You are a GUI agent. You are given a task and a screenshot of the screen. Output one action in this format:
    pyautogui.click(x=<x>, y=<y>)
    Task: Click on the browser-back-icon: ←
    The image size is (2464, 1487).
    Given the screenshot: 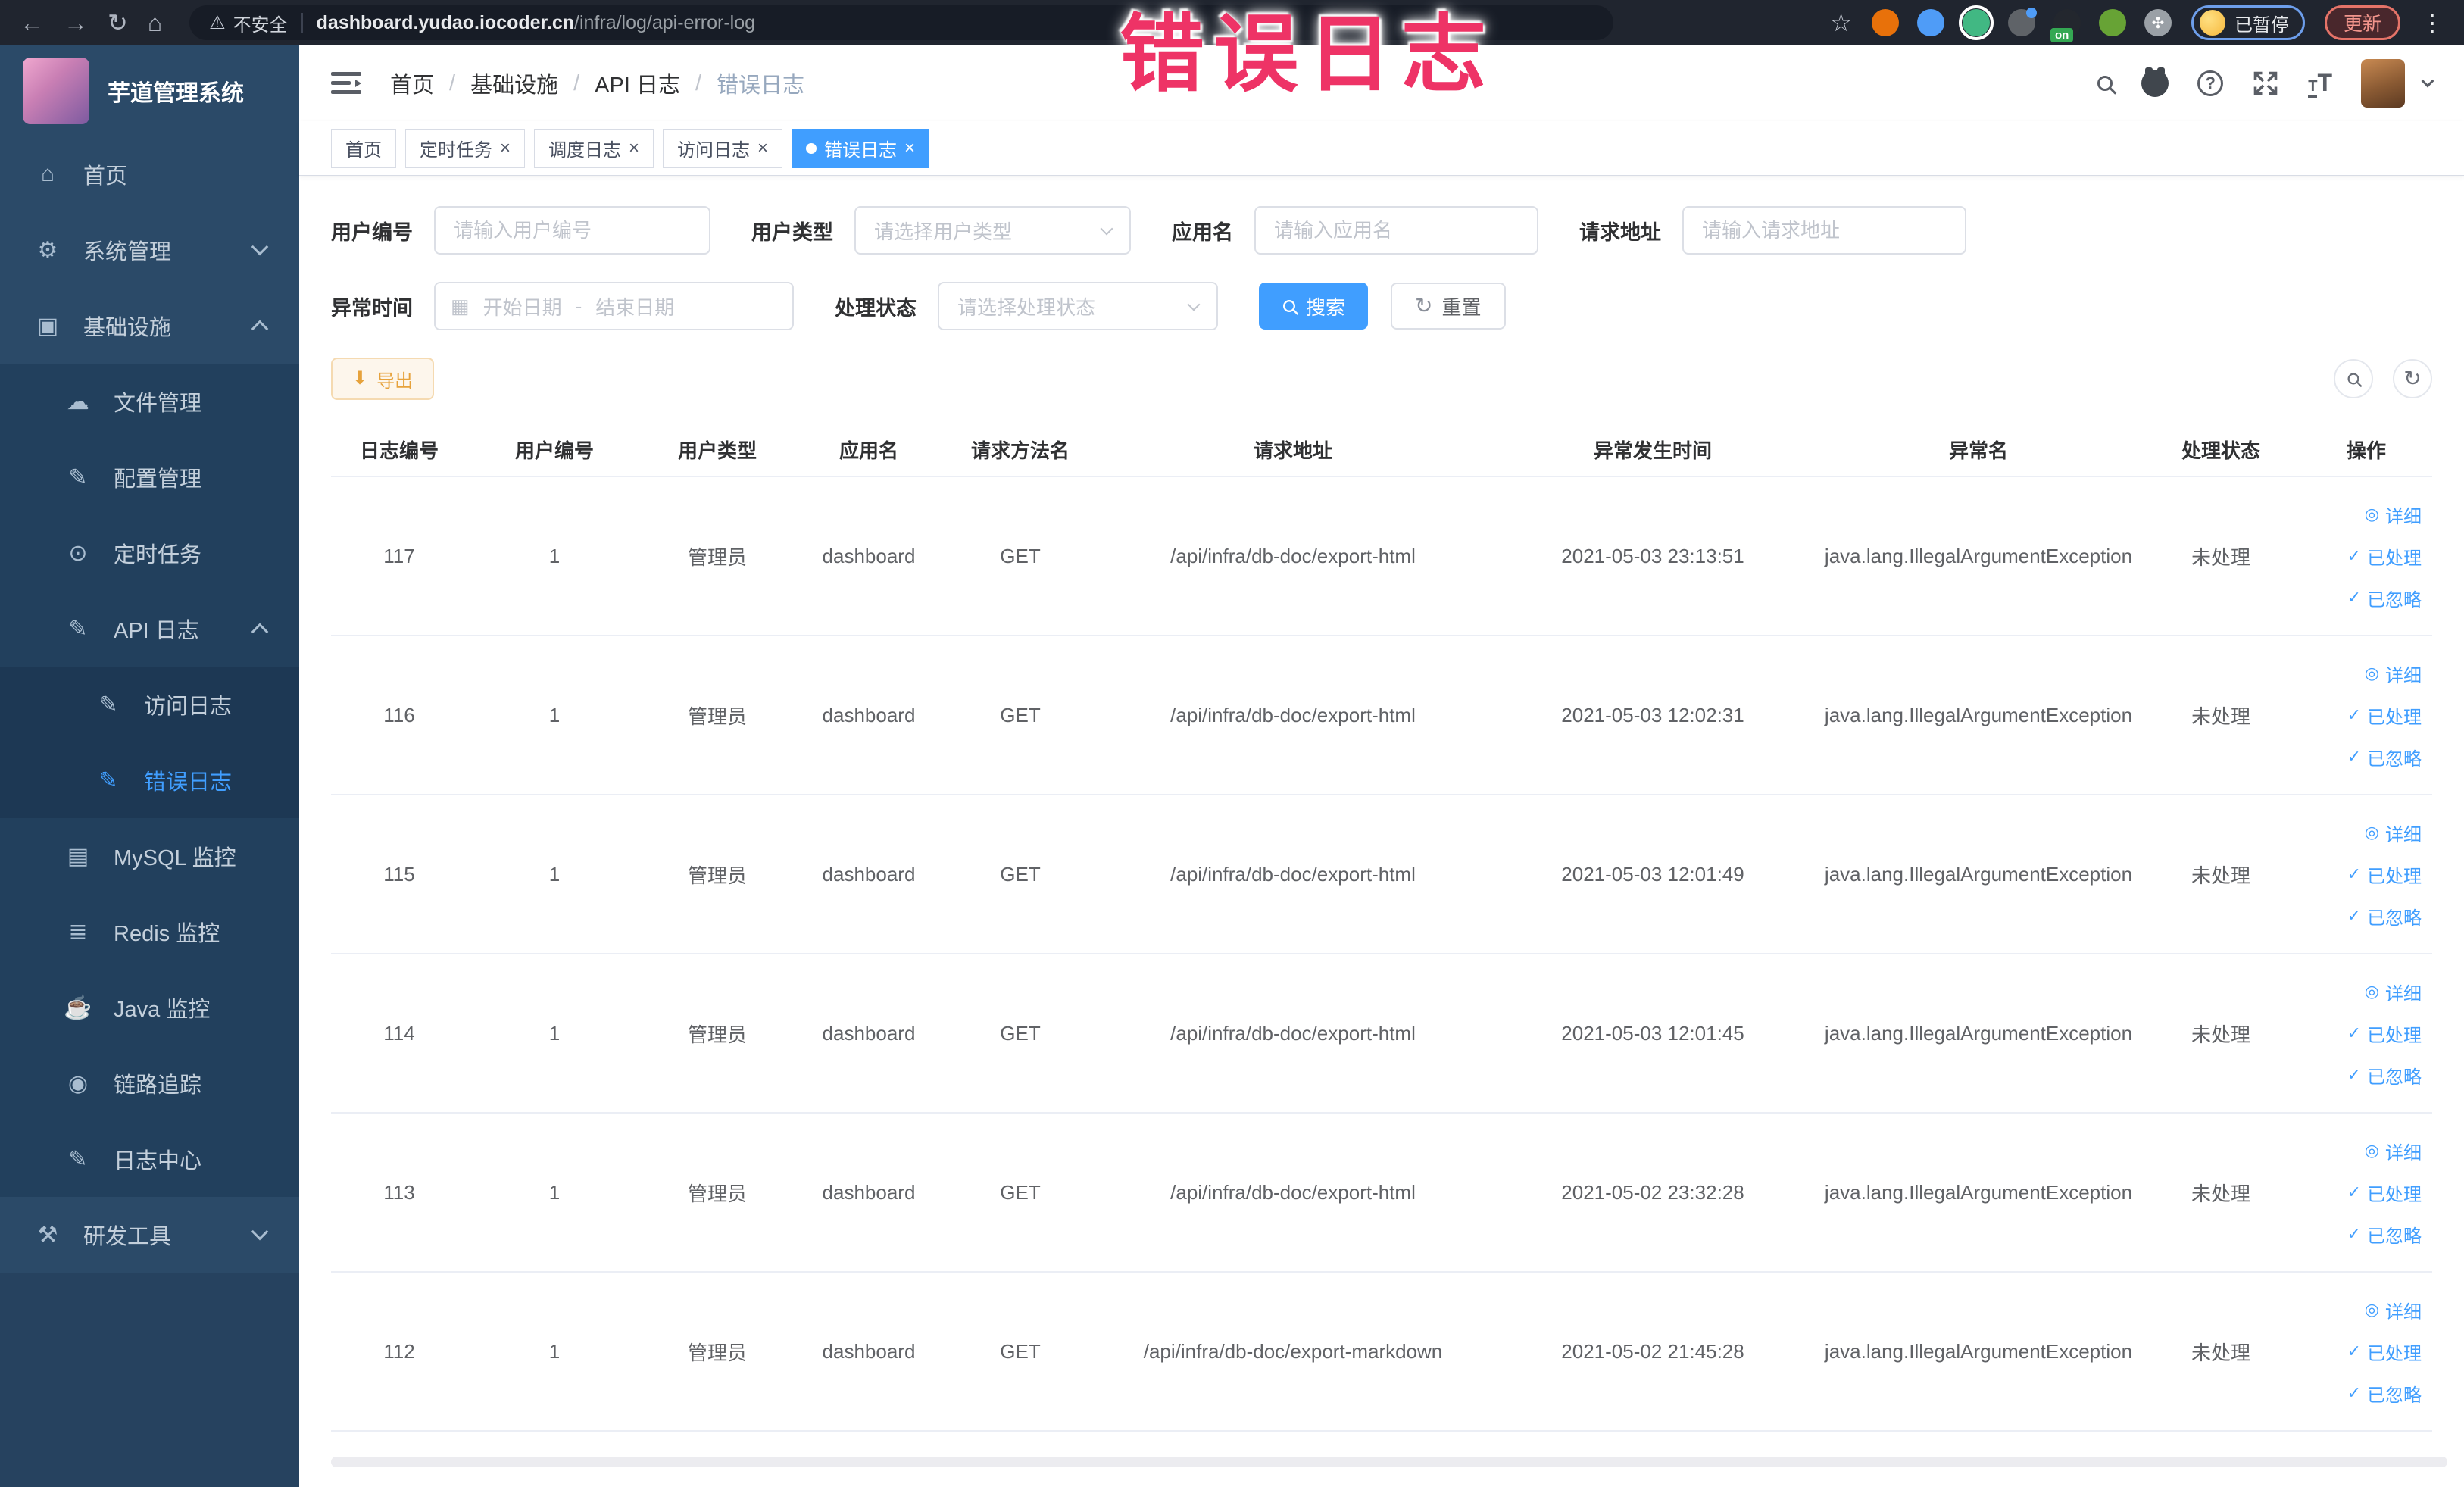 What is the action you would take?
    pyautogui.click(x=32, y=23)
    